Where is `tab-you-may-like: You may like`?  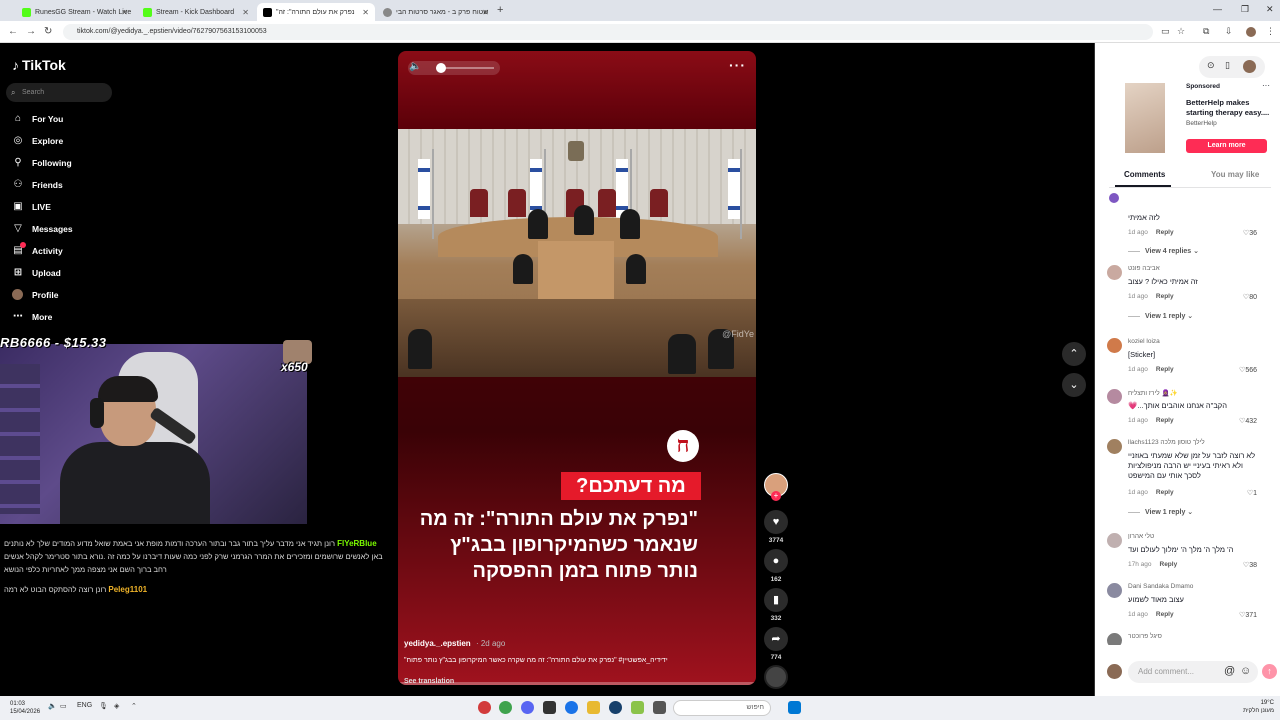 tab-you-may-like: You may like is located at coordinates (1235, 174).